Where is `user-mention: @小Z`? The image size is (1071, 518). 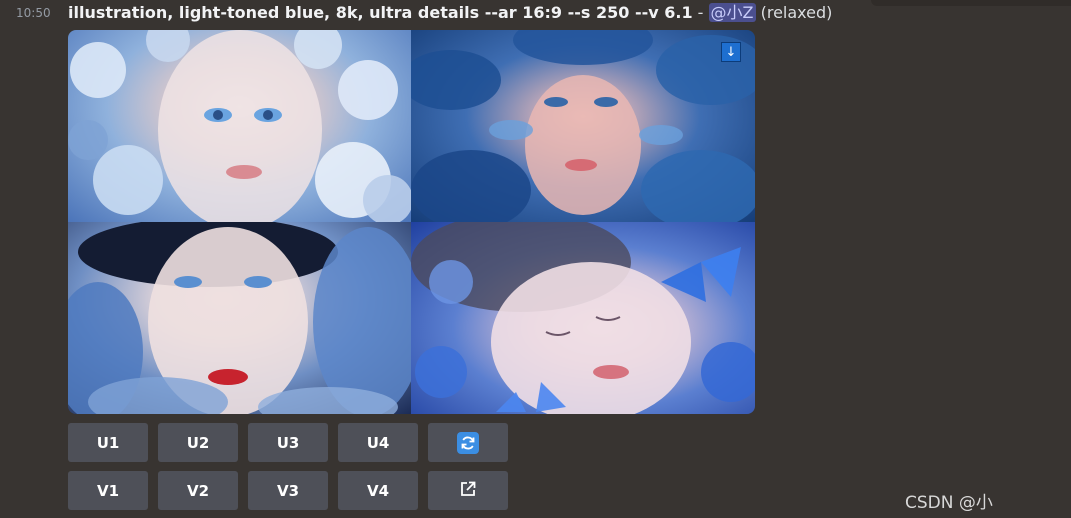
user-mention: @小Z is located at coordinates (732, 12).